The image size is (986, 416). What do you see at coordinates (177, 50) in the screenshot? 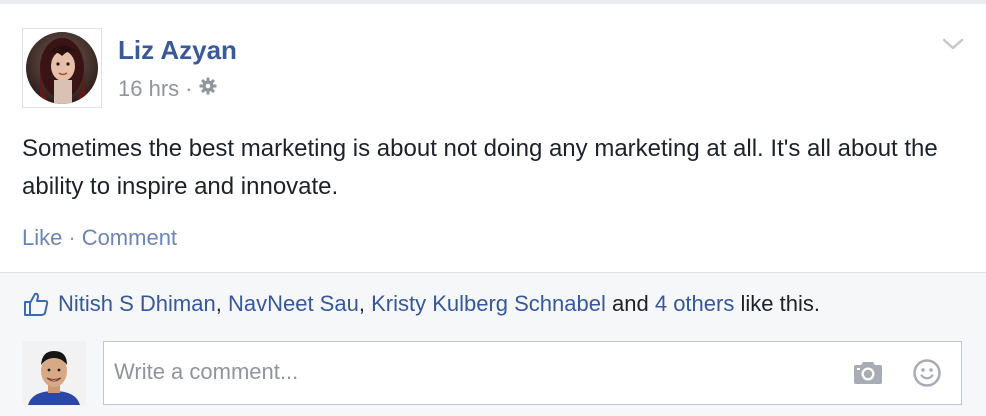
I see `author-name: Liz Azyan` at bounding box center [177, 50].